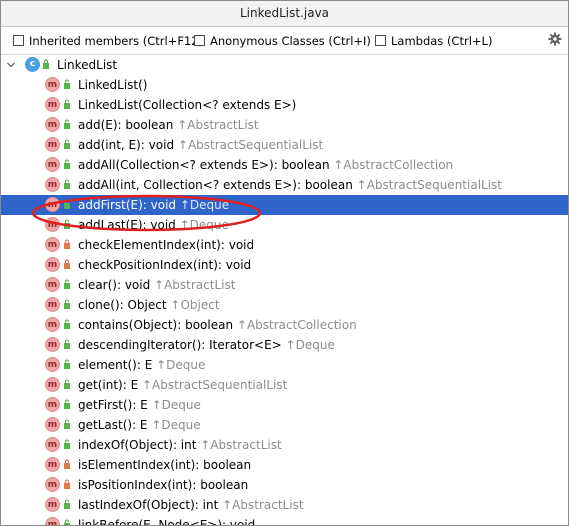 This screenshot has height=526, width=569. I want to click on method-label: get(int): E ↑AbstractSequentialList, so click(182, 385).